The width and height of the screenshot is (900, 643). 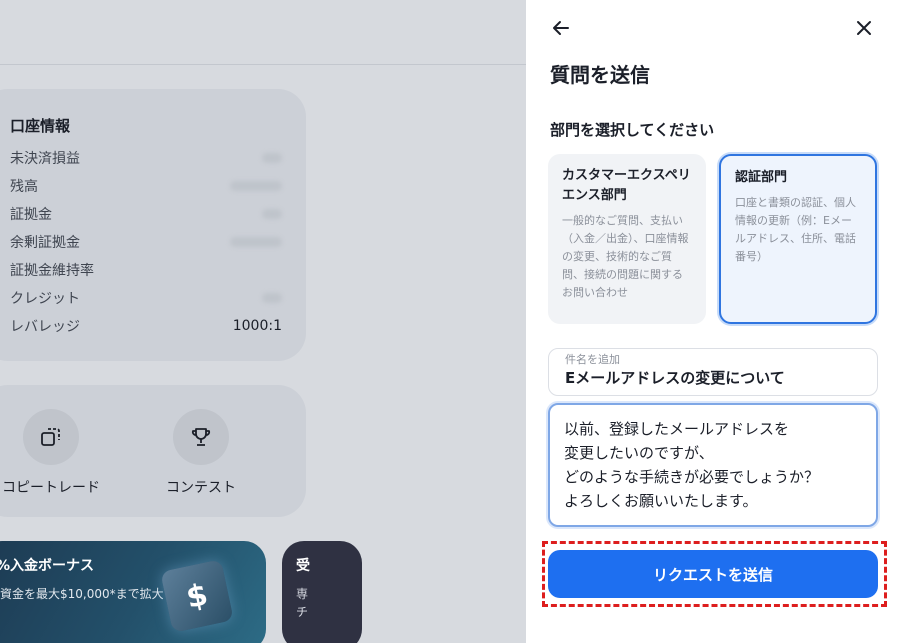 I want to click on page-title: 質問を送信, so click(x=600, y=75).